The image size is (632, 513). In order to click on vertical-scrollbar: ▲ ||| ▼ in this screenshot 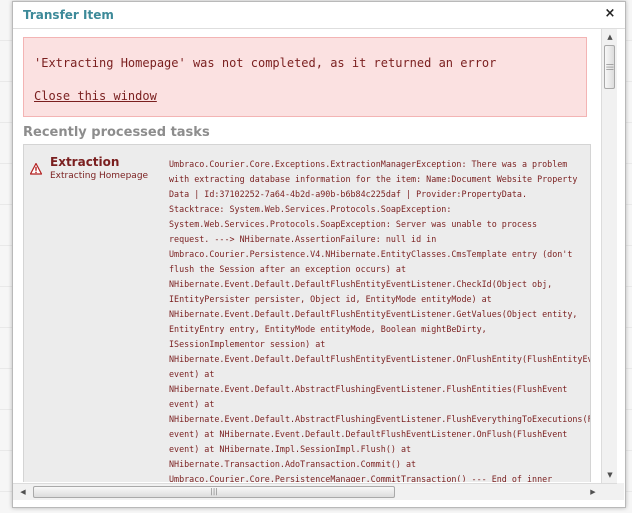, I will do `click(609, 256)`.